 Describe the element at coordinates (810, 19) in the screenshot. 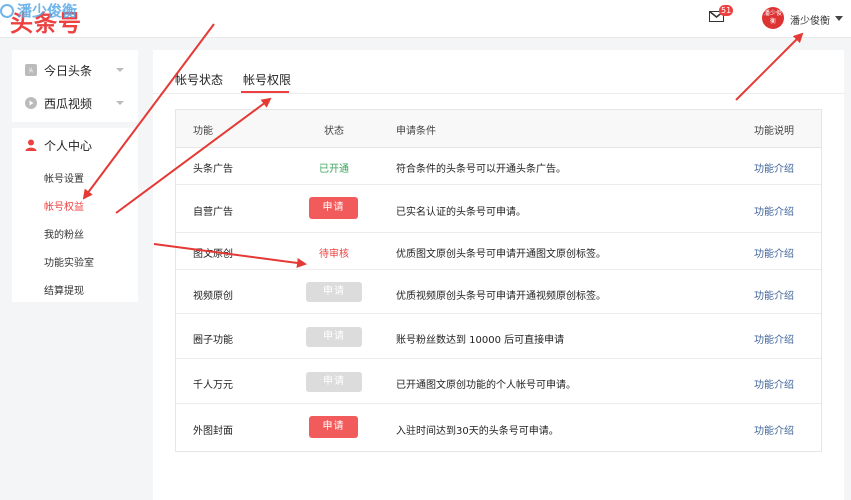

I see `username: 潘少俊衡` at that location.